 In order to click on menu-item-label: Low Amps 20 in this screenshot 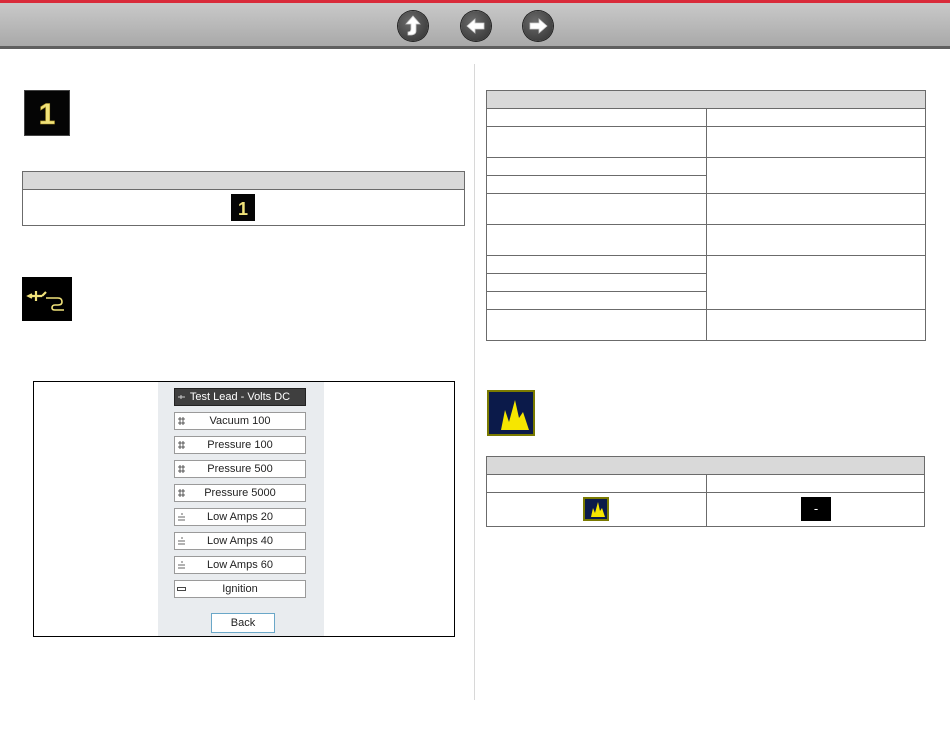, I will do `click(240, 517)`.